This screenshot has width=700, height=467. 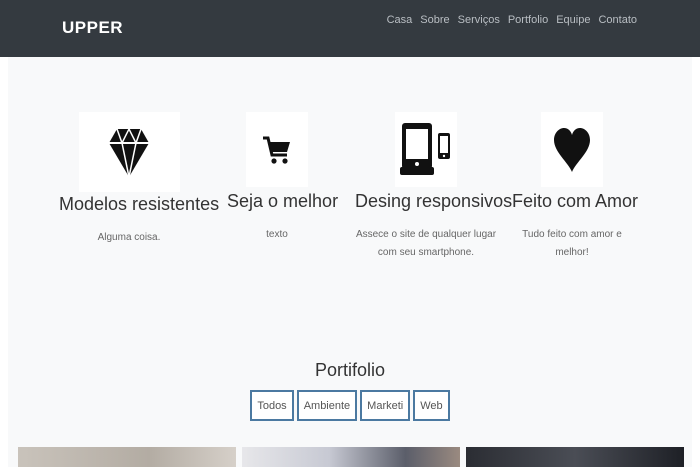 I want to click on nav-link-equipe: Equipe, so click(x=573, y=20).